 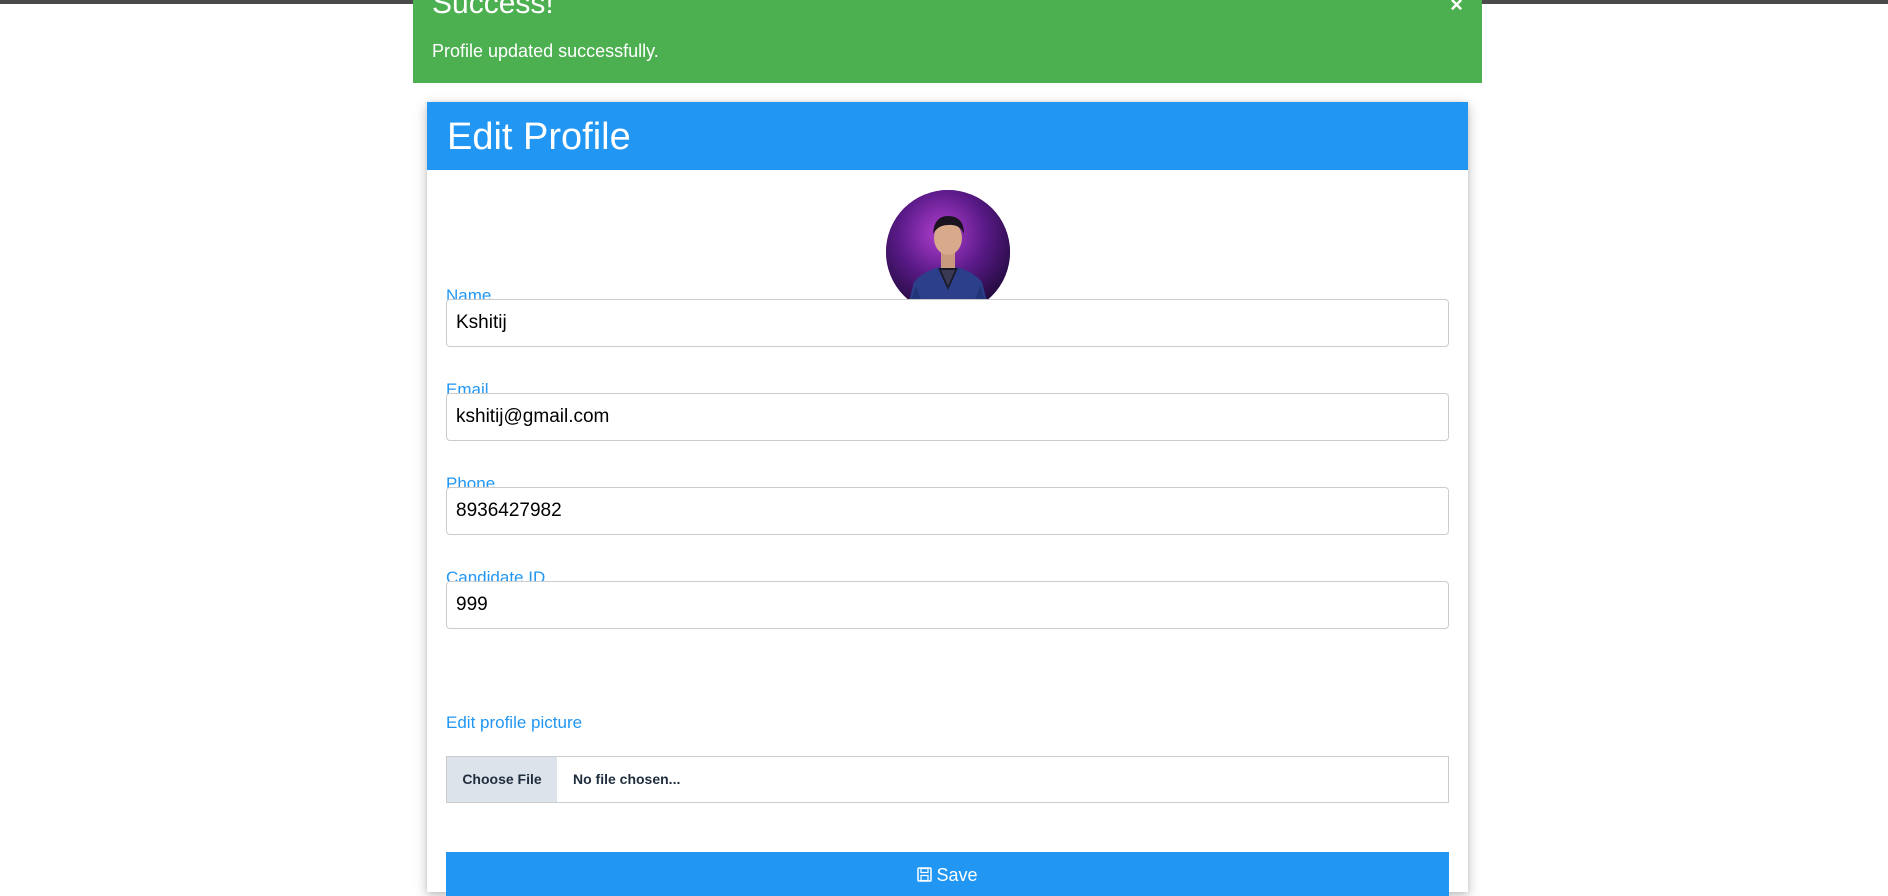 I want to click on success-alert: Success! × Profile updated successfully., so click(x=947, y=41).